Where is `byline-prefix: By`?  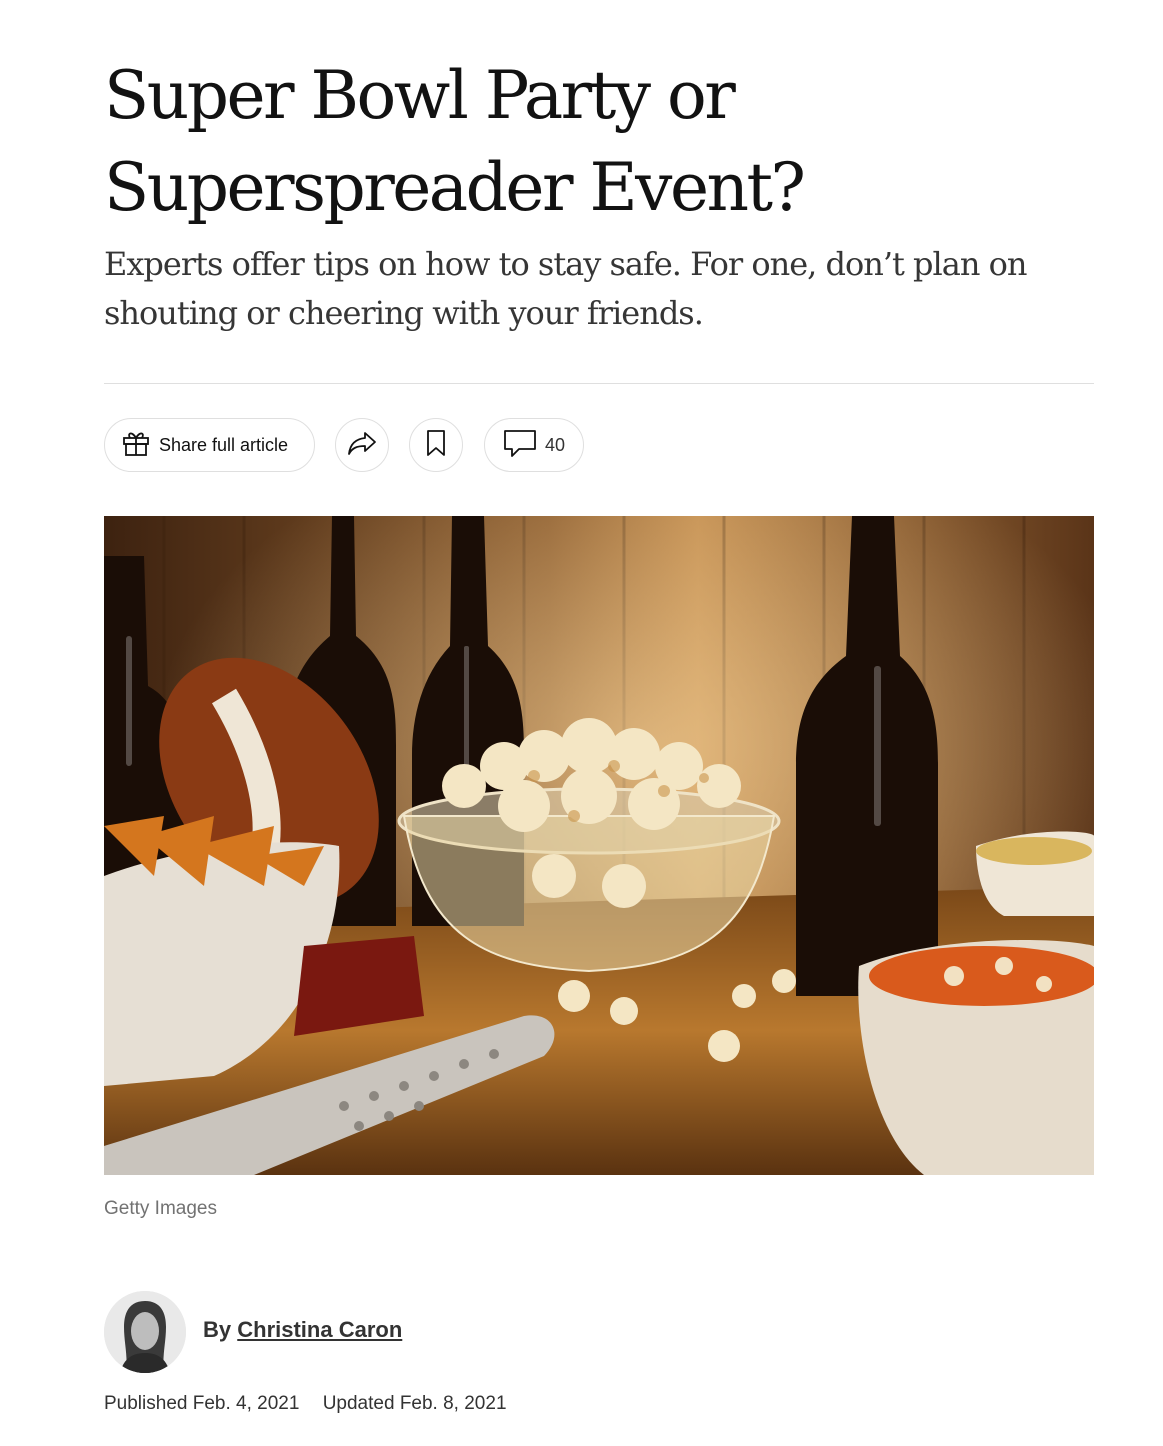 byline-prefix: By is located at coordinates (217, 1329).